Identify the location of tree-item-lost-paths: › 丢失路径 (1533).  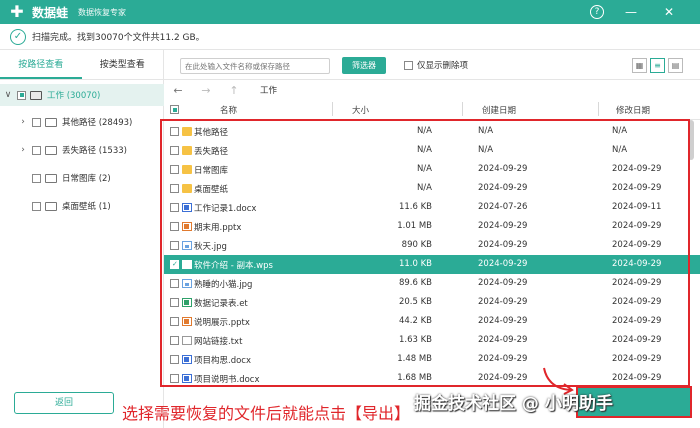
(82, 150).